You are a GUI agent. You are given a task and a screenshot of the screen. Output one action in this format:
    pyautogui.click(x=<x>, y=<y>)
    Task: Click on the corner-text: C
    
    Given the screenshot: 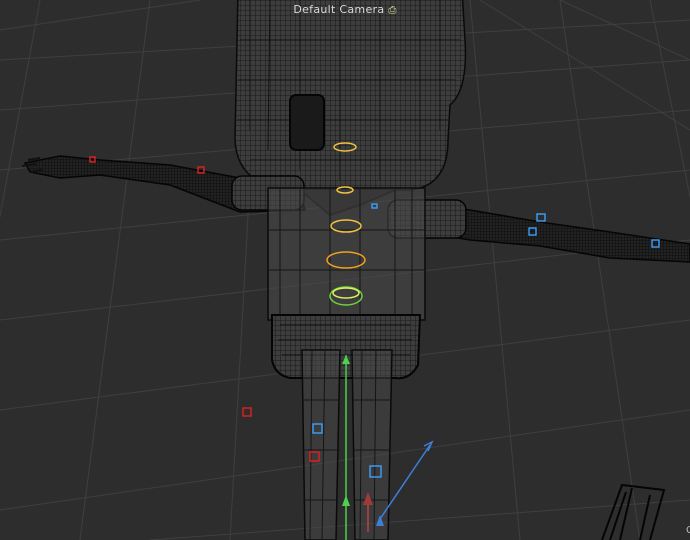 What is the action you would take?
    pyautogui.click(x=688, y=530)
    